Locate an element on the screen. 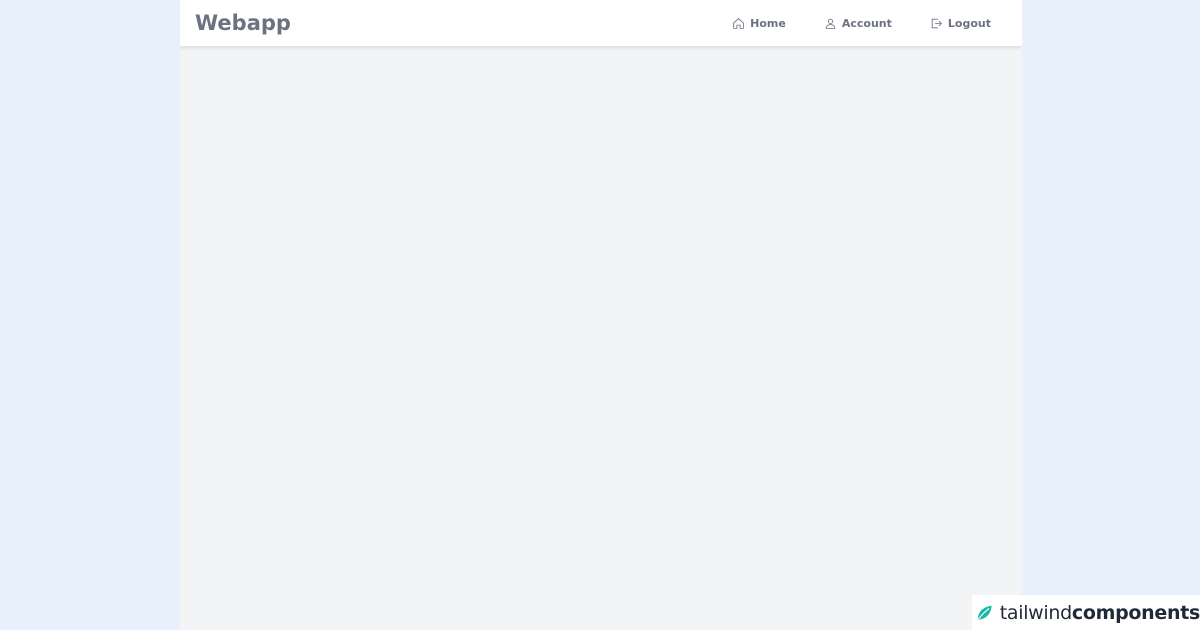  nav-links: Home Account Logout is located at coordinates (861, 23).